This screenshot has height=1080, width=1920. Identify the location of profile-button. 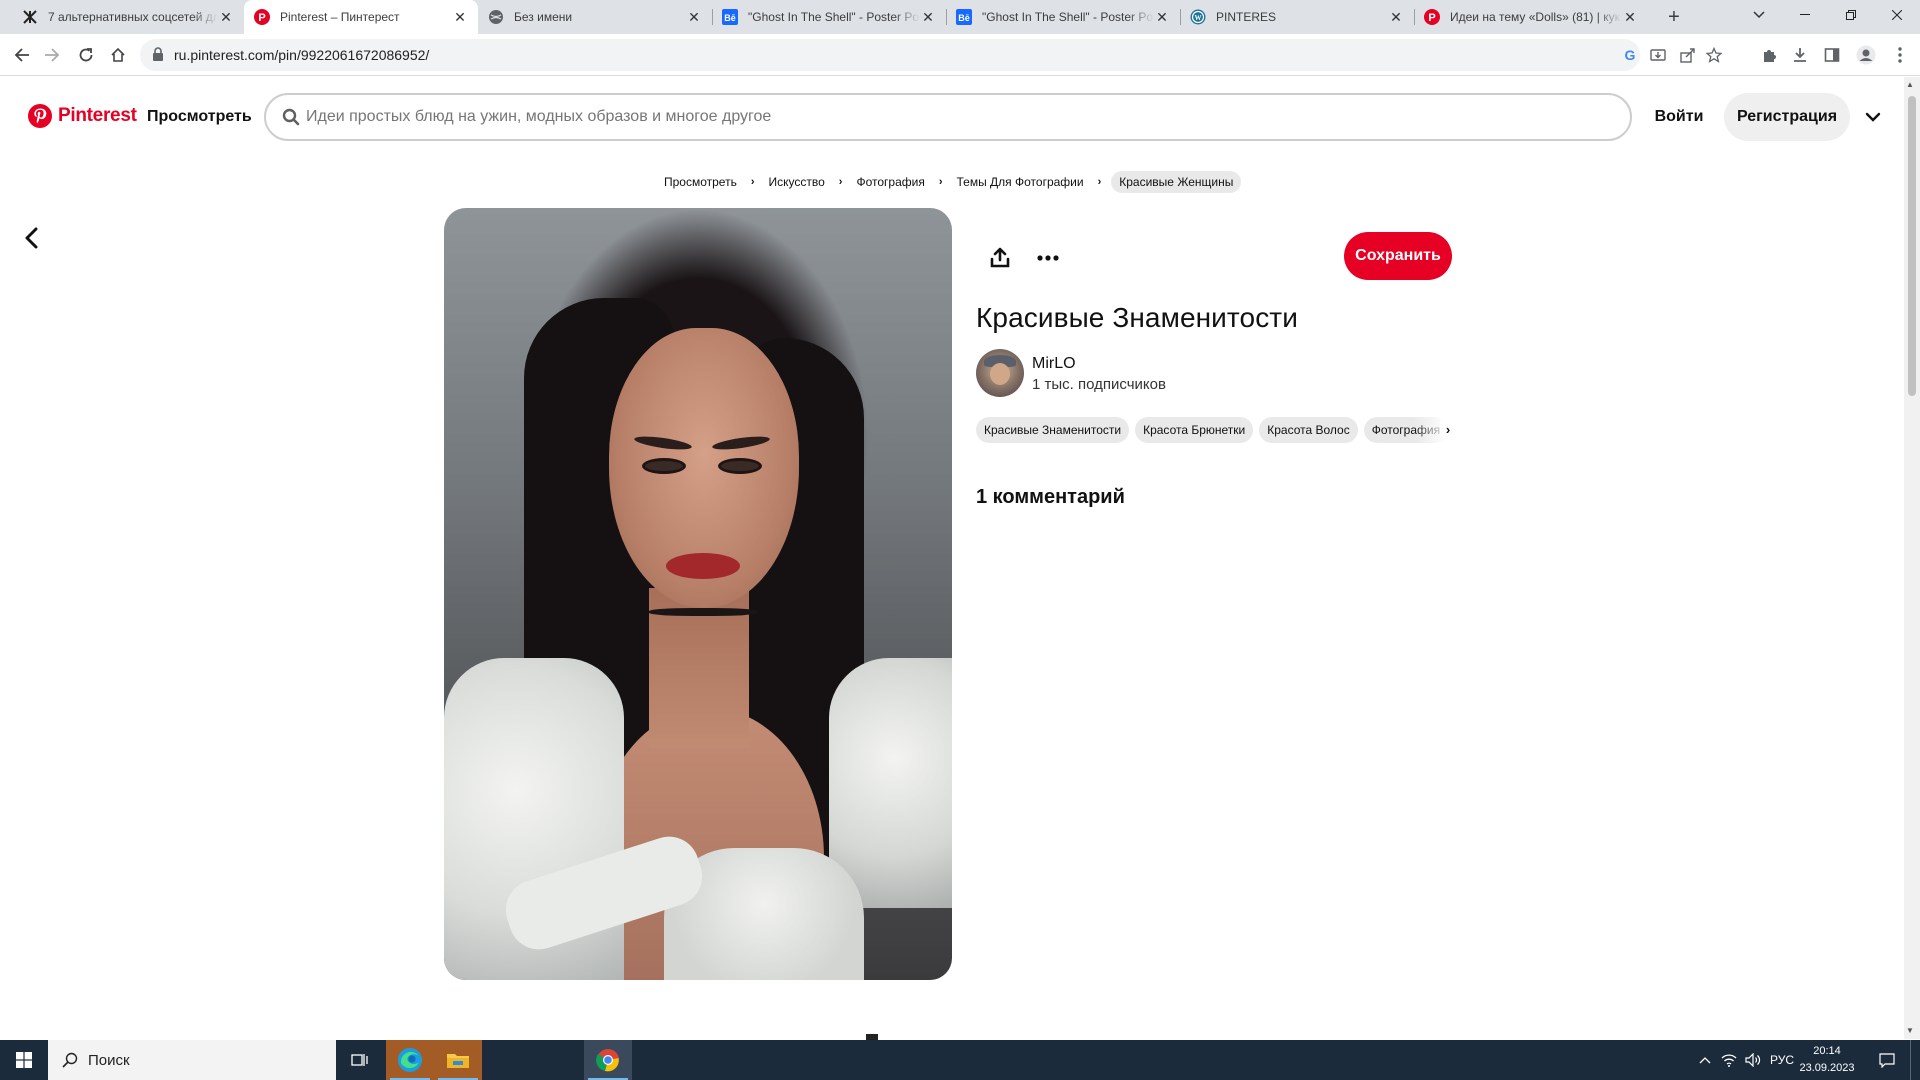
(1866, 55).